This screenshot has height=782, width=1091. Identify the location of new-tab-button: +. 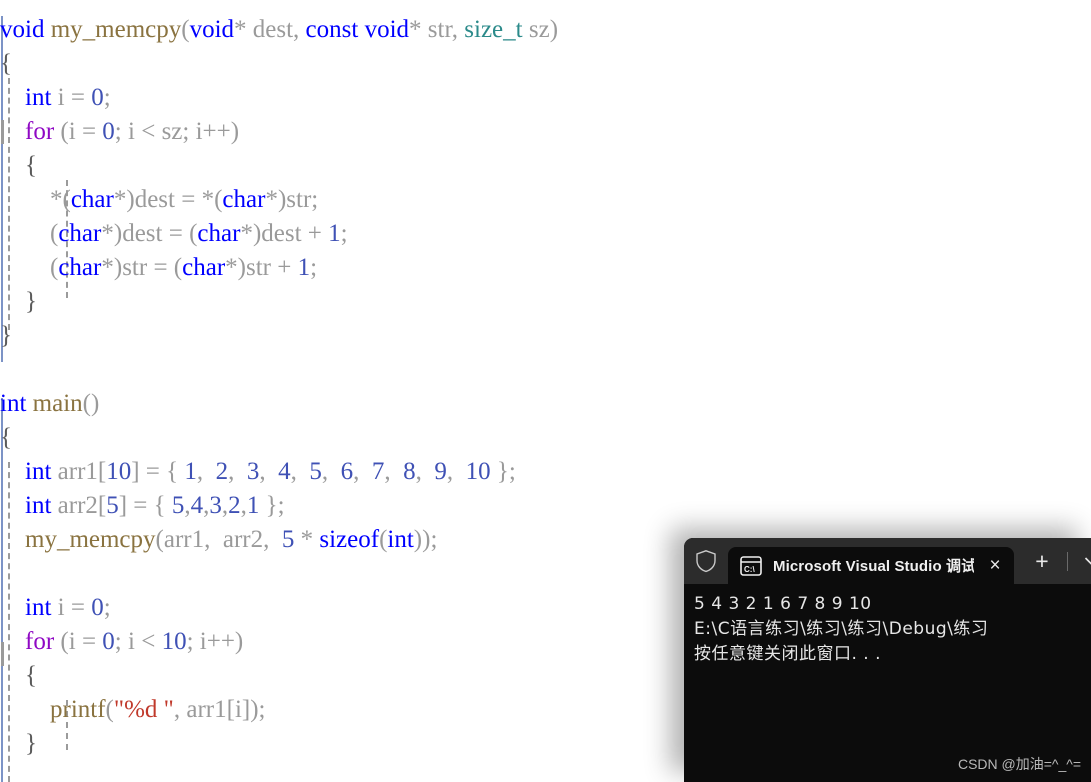
(1042, 561).